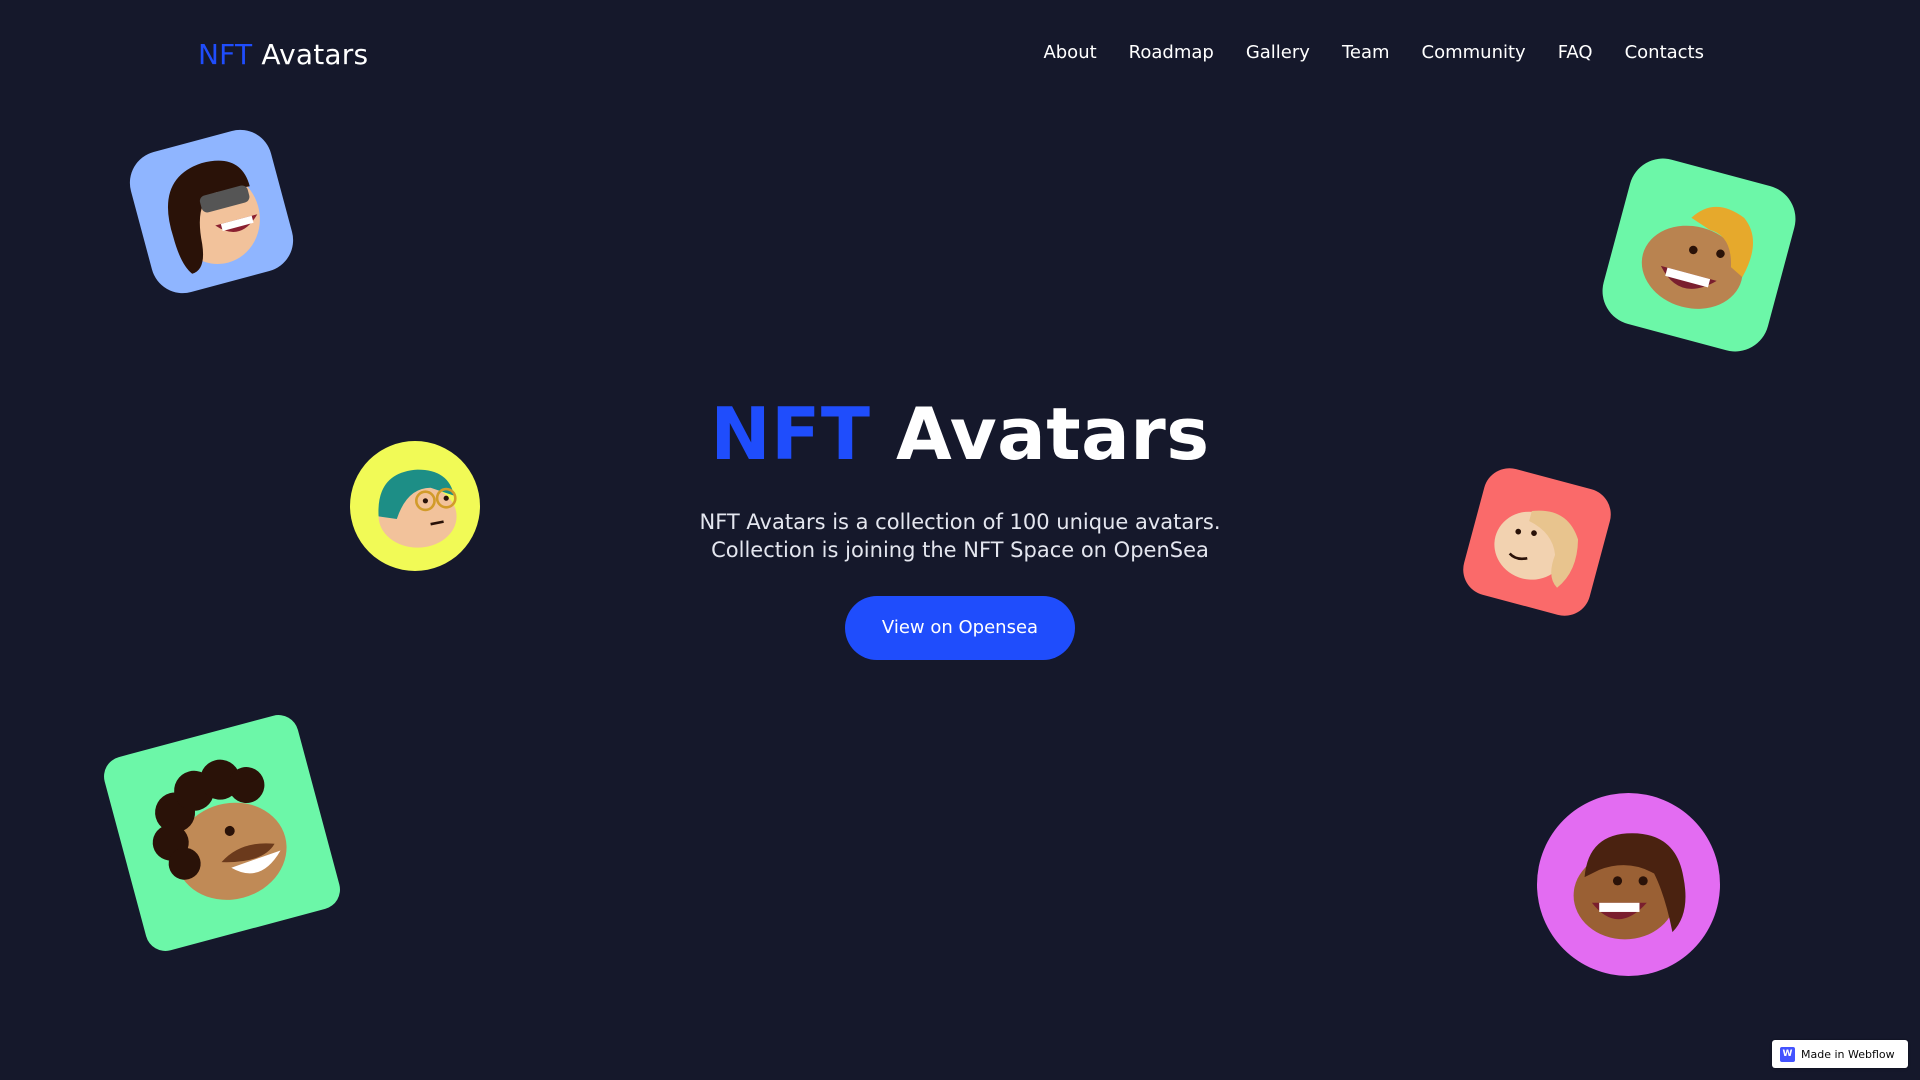 The image size is (1920, 1080). I want to click on nav-community: Community, so click(1474, 52).